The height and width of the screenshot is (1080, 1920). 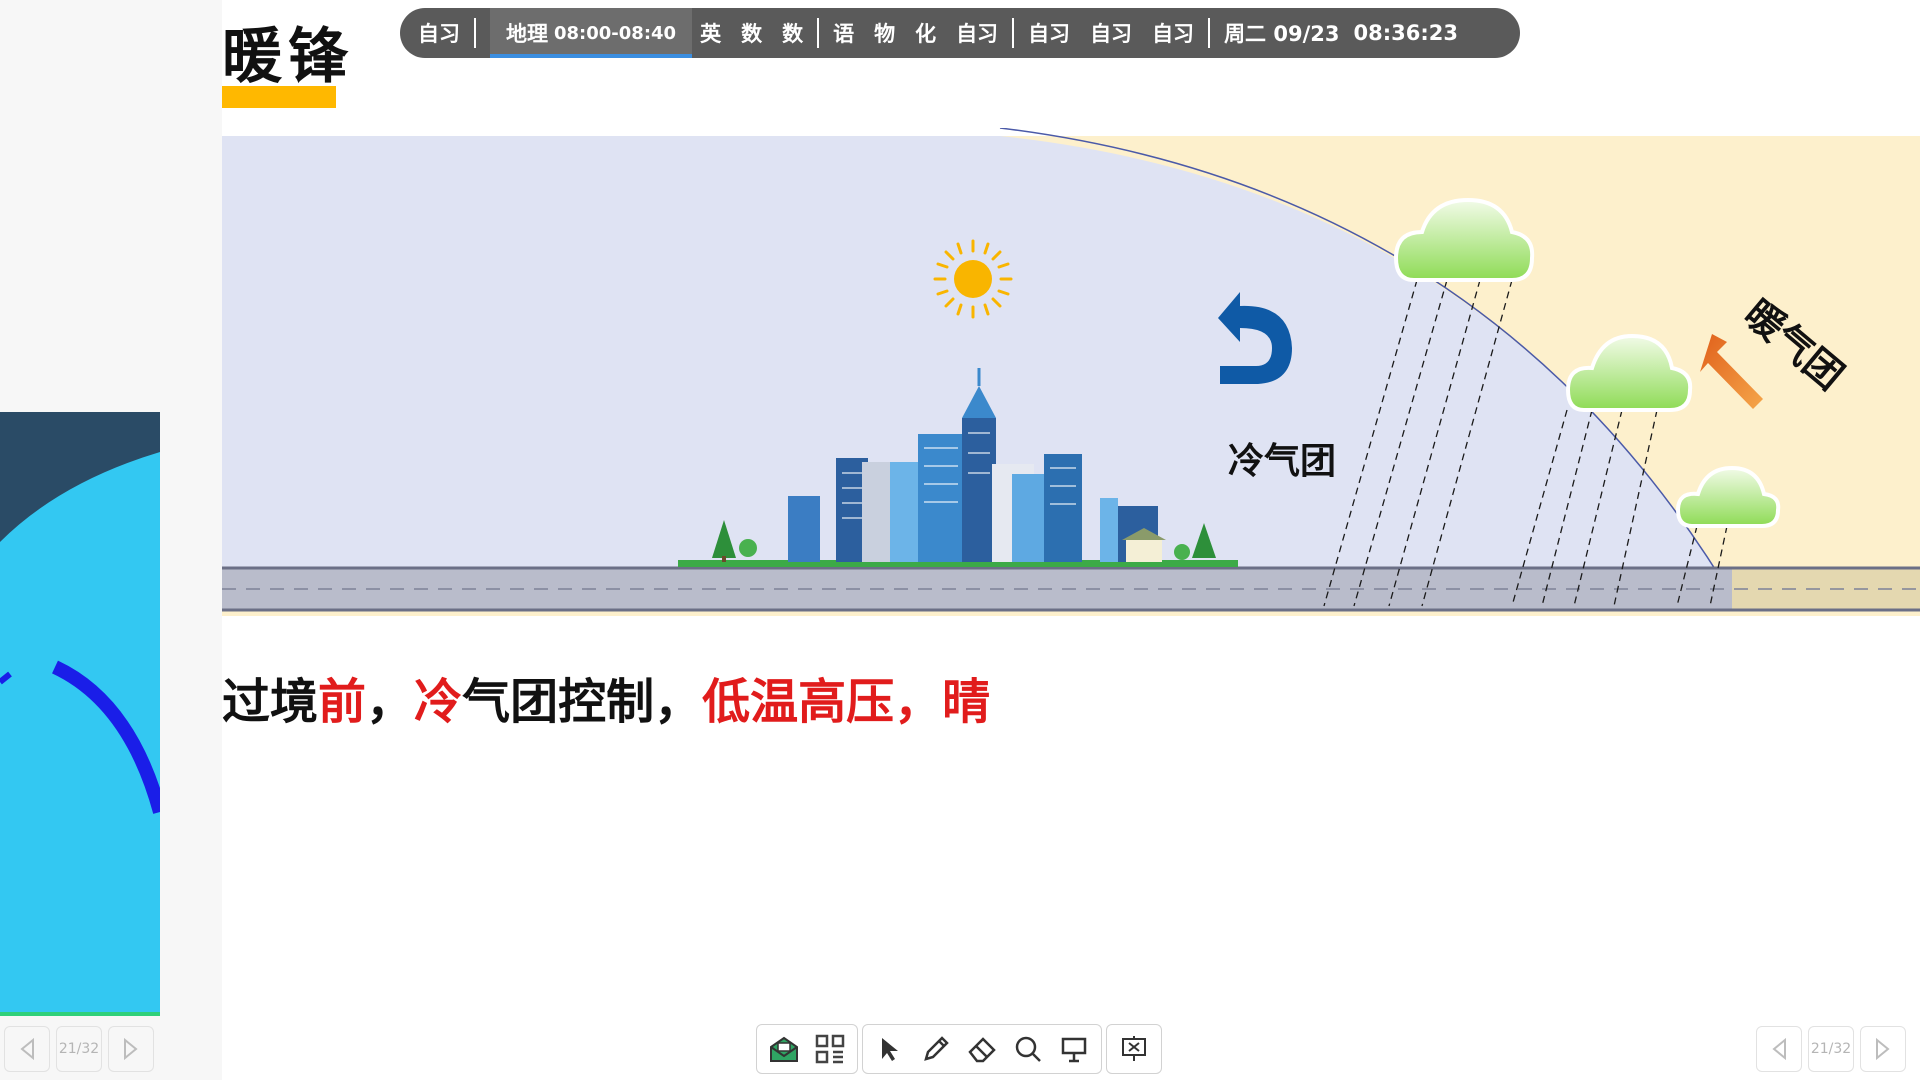 I want to click on qr-code-icon, so click(x=830, y=1049).